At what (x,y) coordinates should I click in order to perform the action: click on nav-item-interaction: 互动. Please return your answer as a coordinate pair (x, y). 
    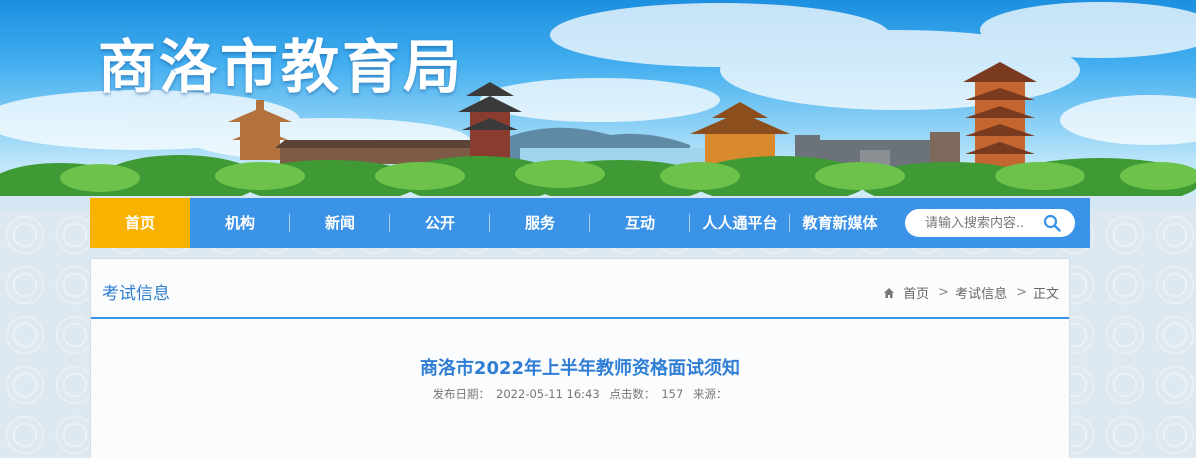
    Looking at the image, I should click on (640, 223).